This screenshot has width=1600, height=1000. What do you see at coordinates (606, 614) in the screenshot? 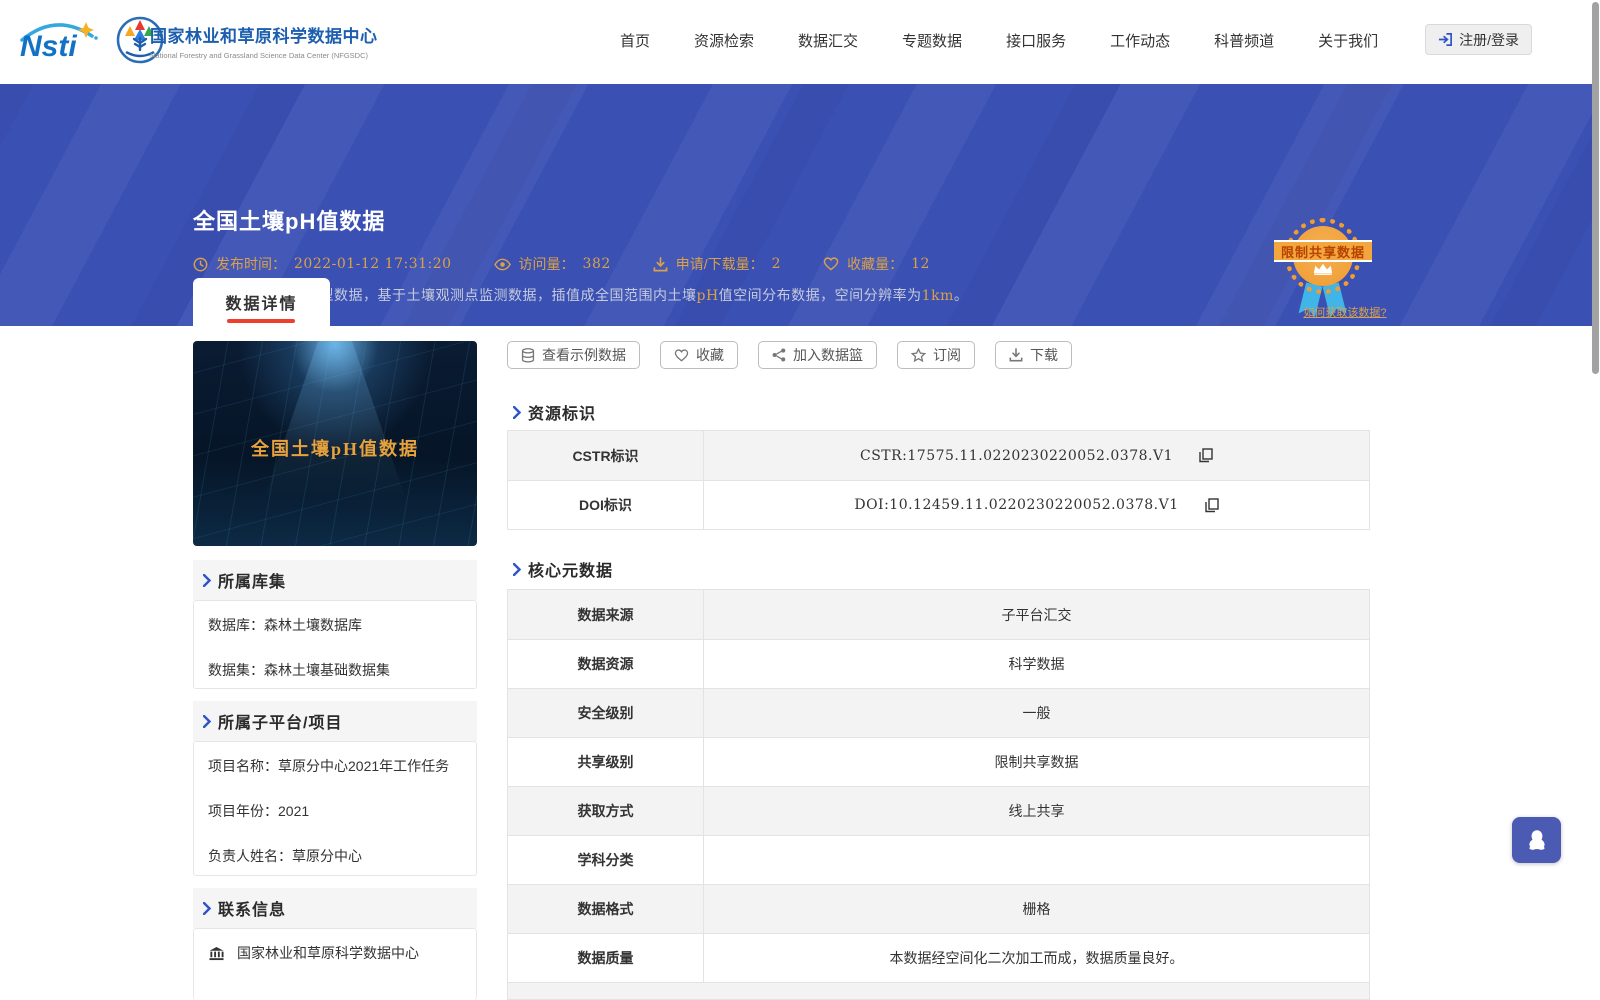
I see `row-label: 数据来源` at bounding box center [606, 614].